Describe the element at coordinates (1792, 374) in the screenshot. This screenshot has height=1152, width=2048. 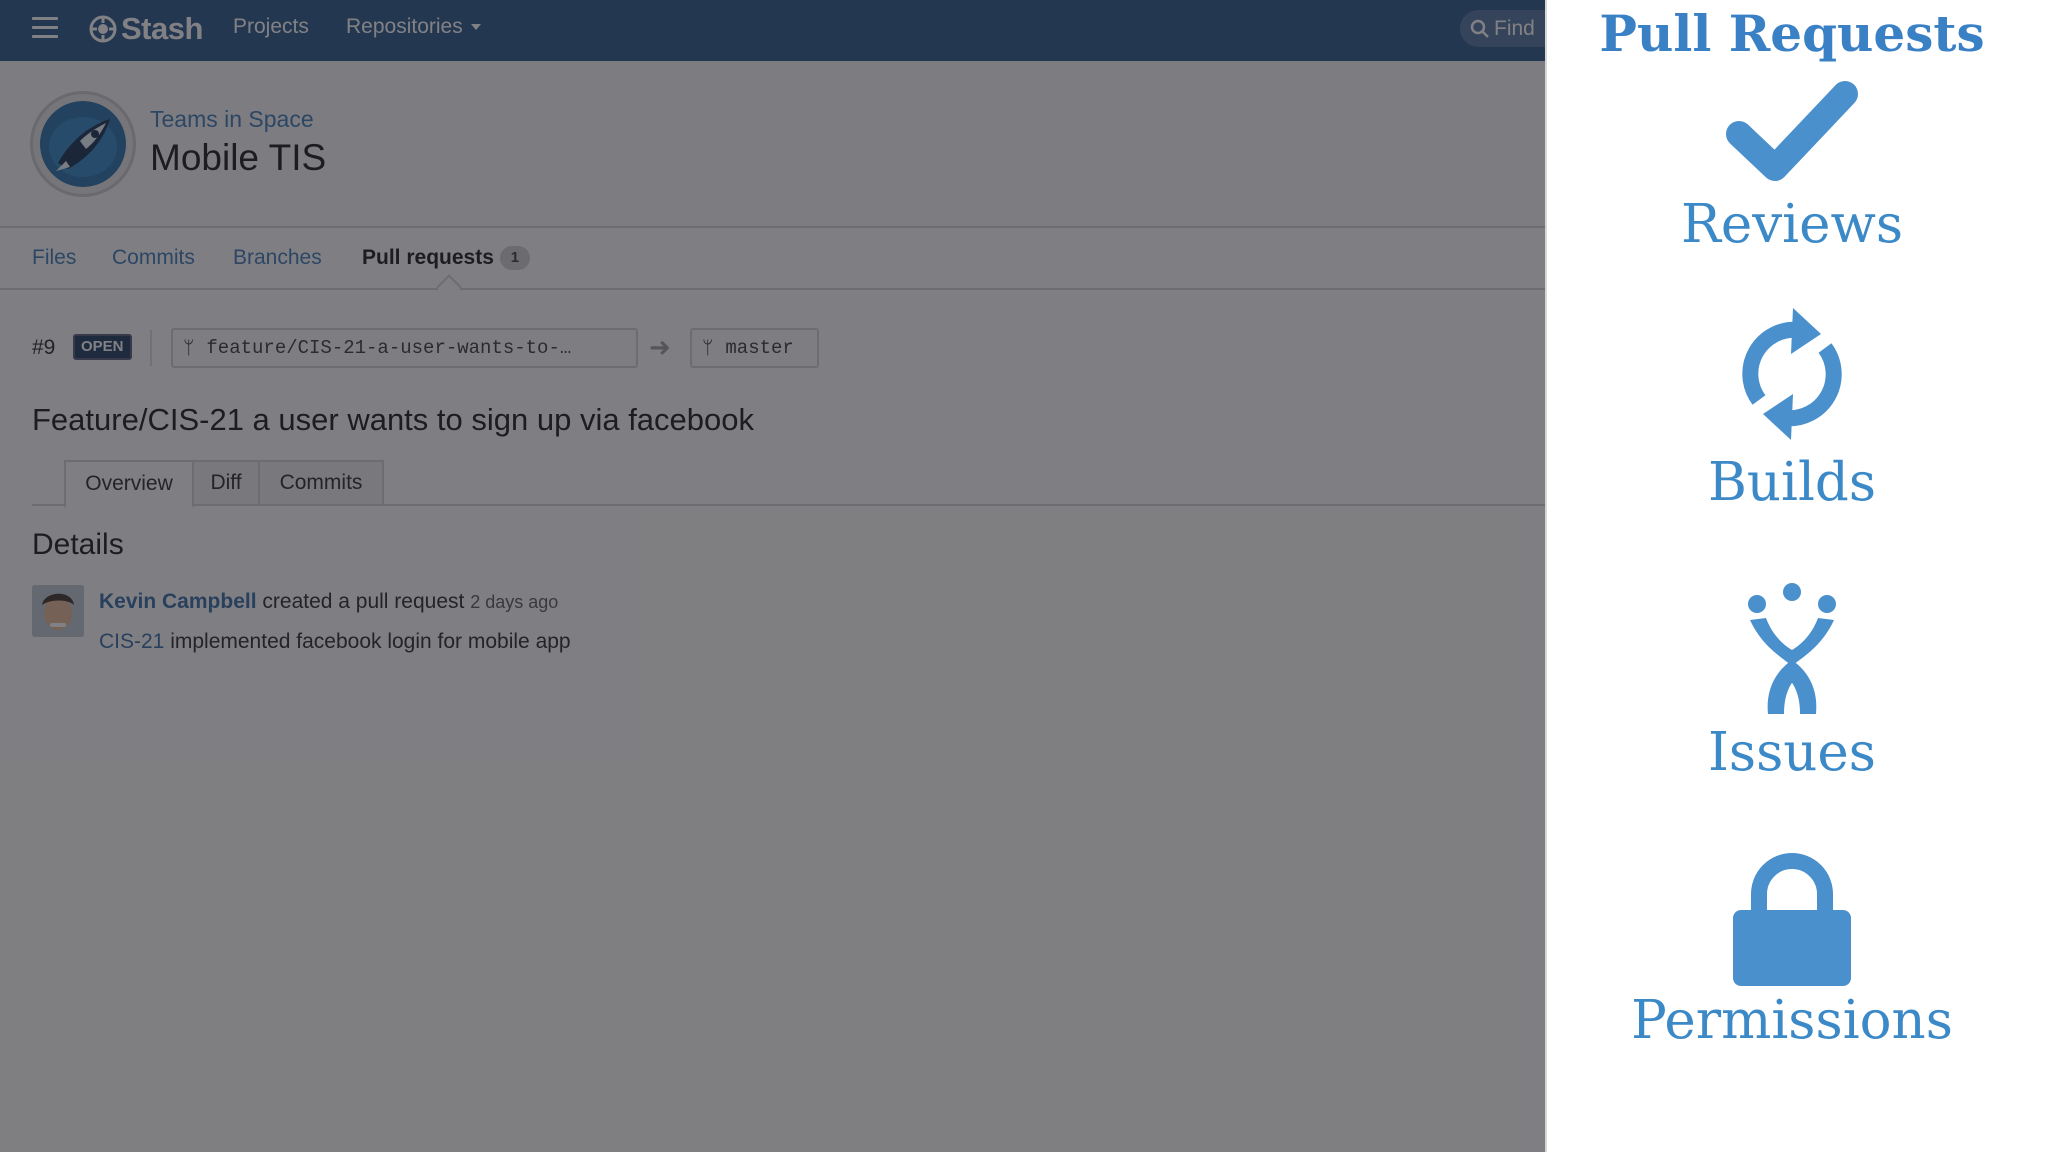
I see `refresh-icon` at that location.